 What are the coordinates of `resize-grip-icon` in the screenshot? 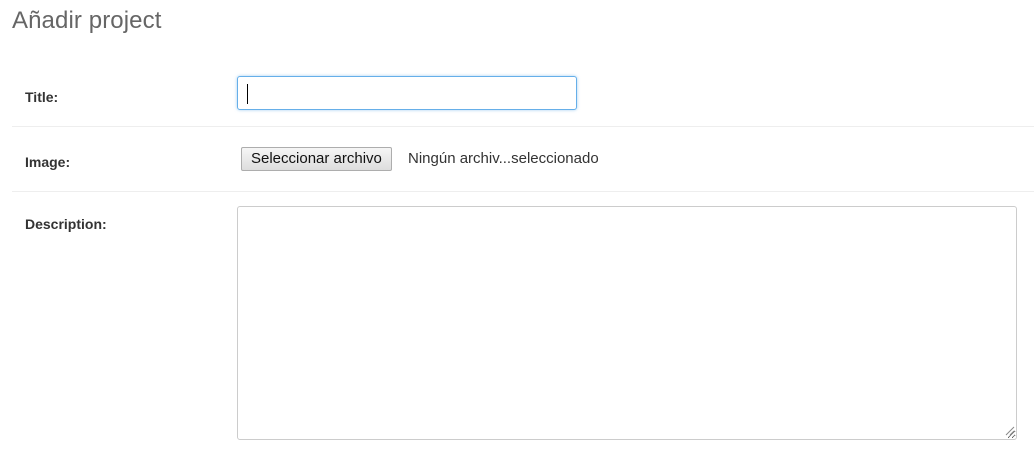 It's located at (1010, 431).